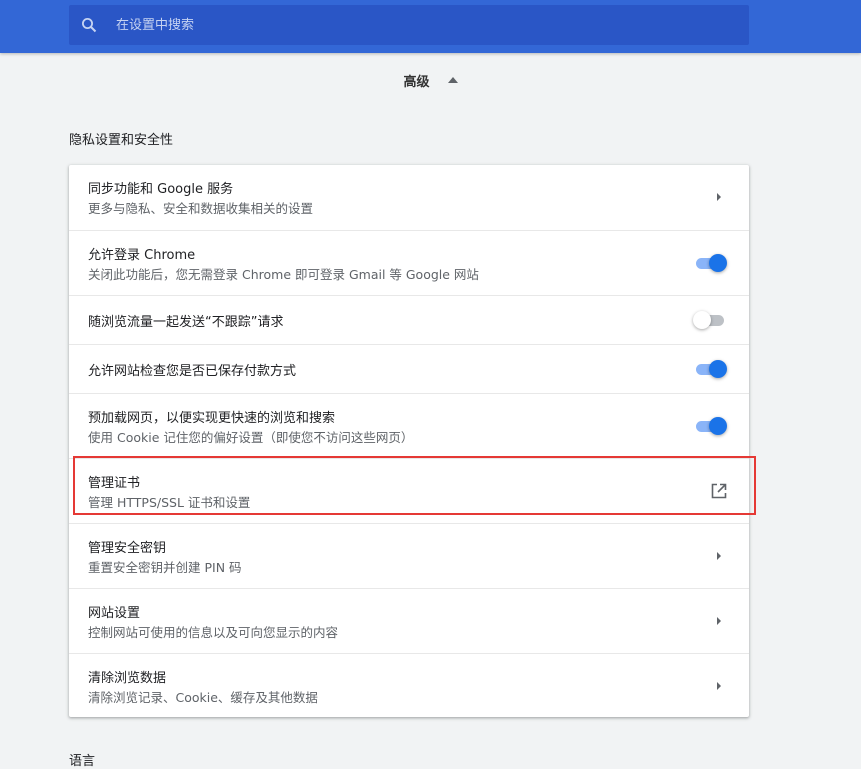  Describe the element at coordinates (719, 491) in the screenshot. I see `external-link-icon` at that location.